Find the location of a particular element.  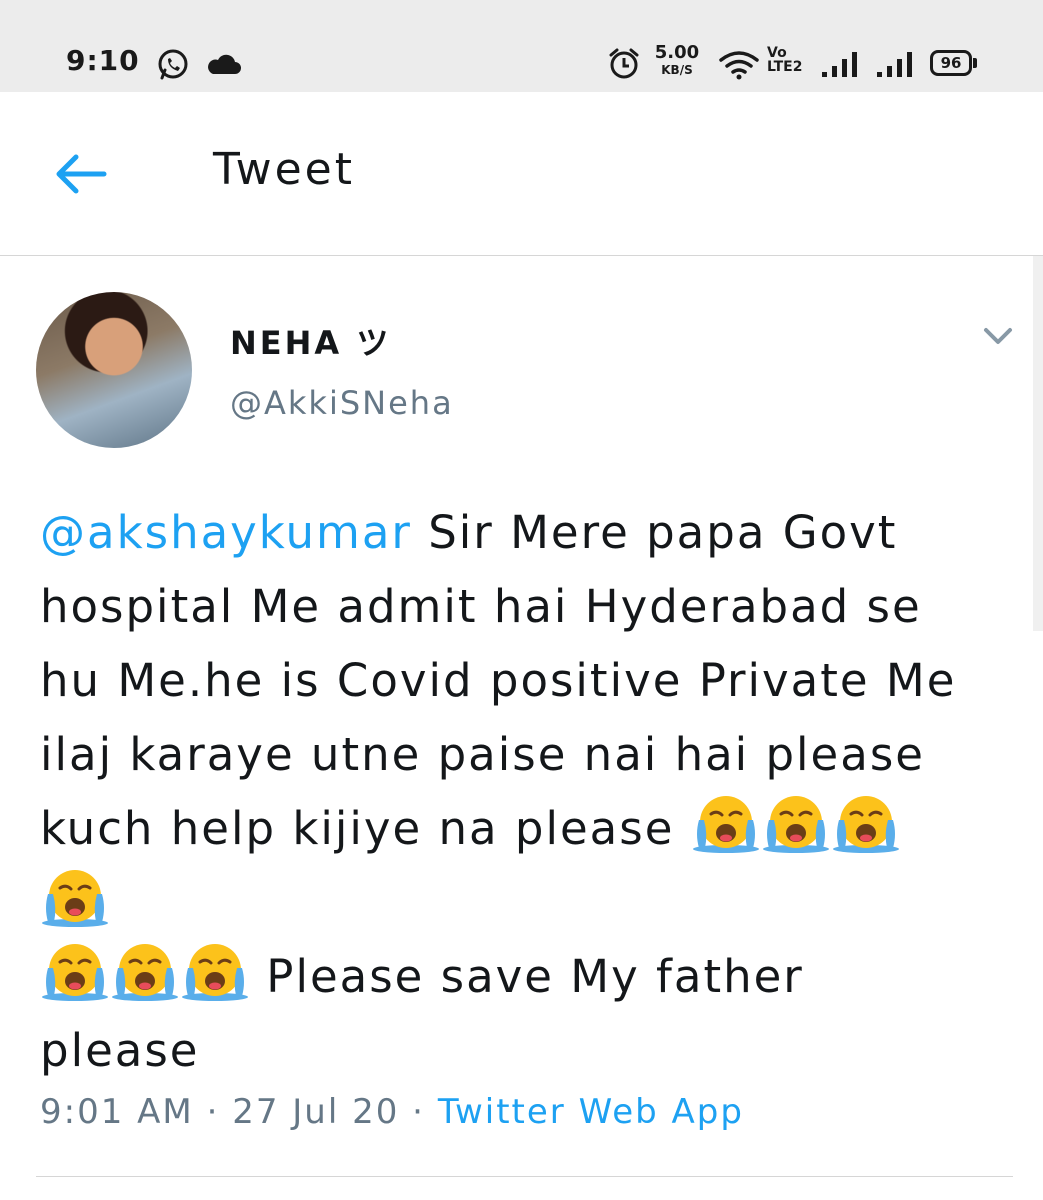

volte-indicator: Vo LTE2 is located at coordinates (784, 60).